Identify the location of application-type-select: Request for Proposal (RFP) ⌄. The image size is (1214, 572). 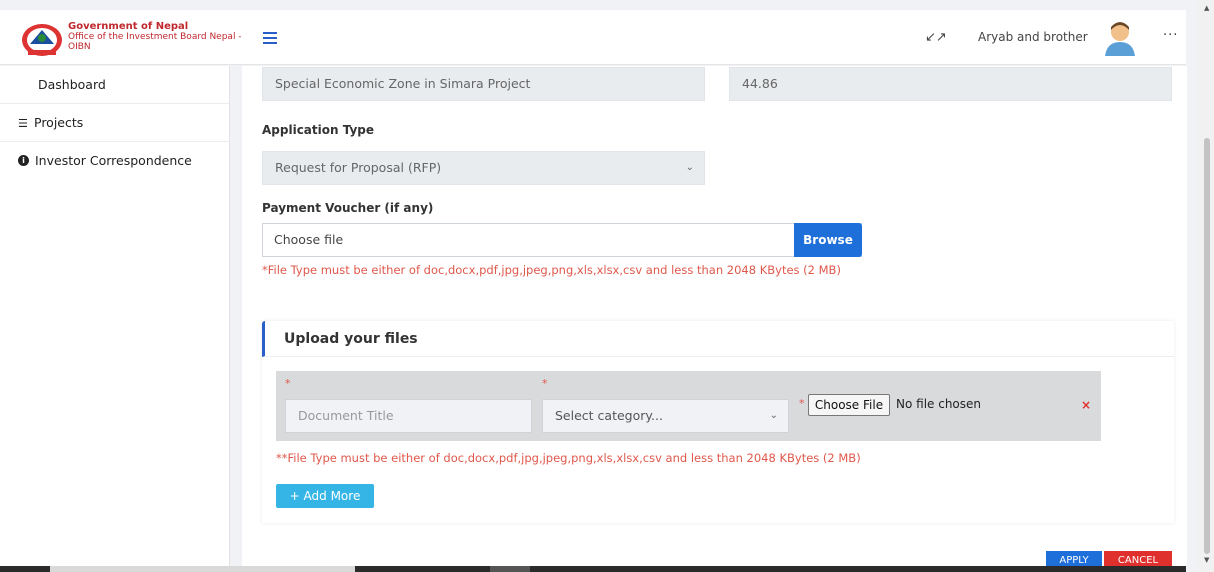
(483, 168).